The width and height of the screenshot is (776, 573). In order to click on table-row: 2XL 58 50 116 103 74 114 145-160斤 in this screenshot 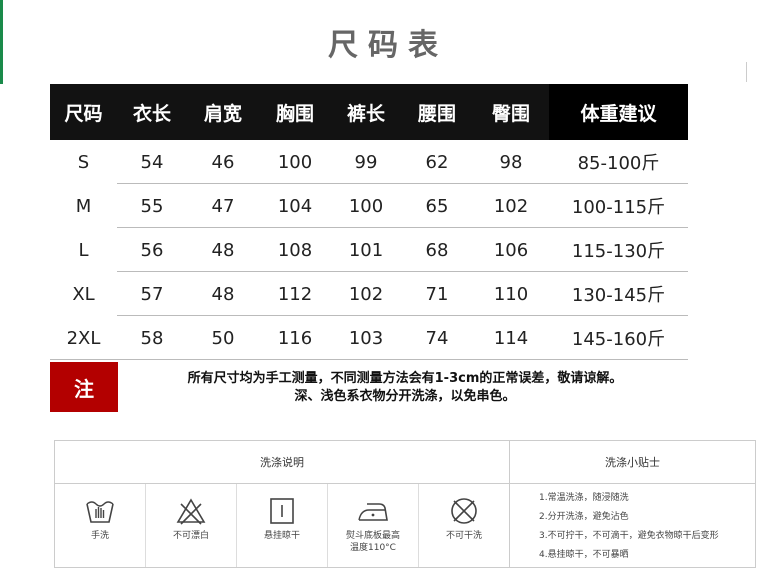, I will do `click(369, 338)`.